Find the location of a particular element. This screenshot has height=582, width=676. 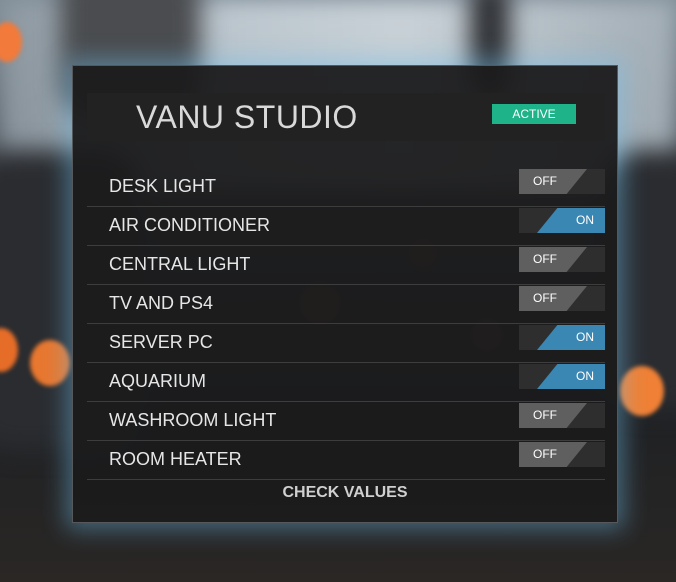

device-row-tv-and-ps4: TV AND PS4 OFF is located at coordinates (346, 304).